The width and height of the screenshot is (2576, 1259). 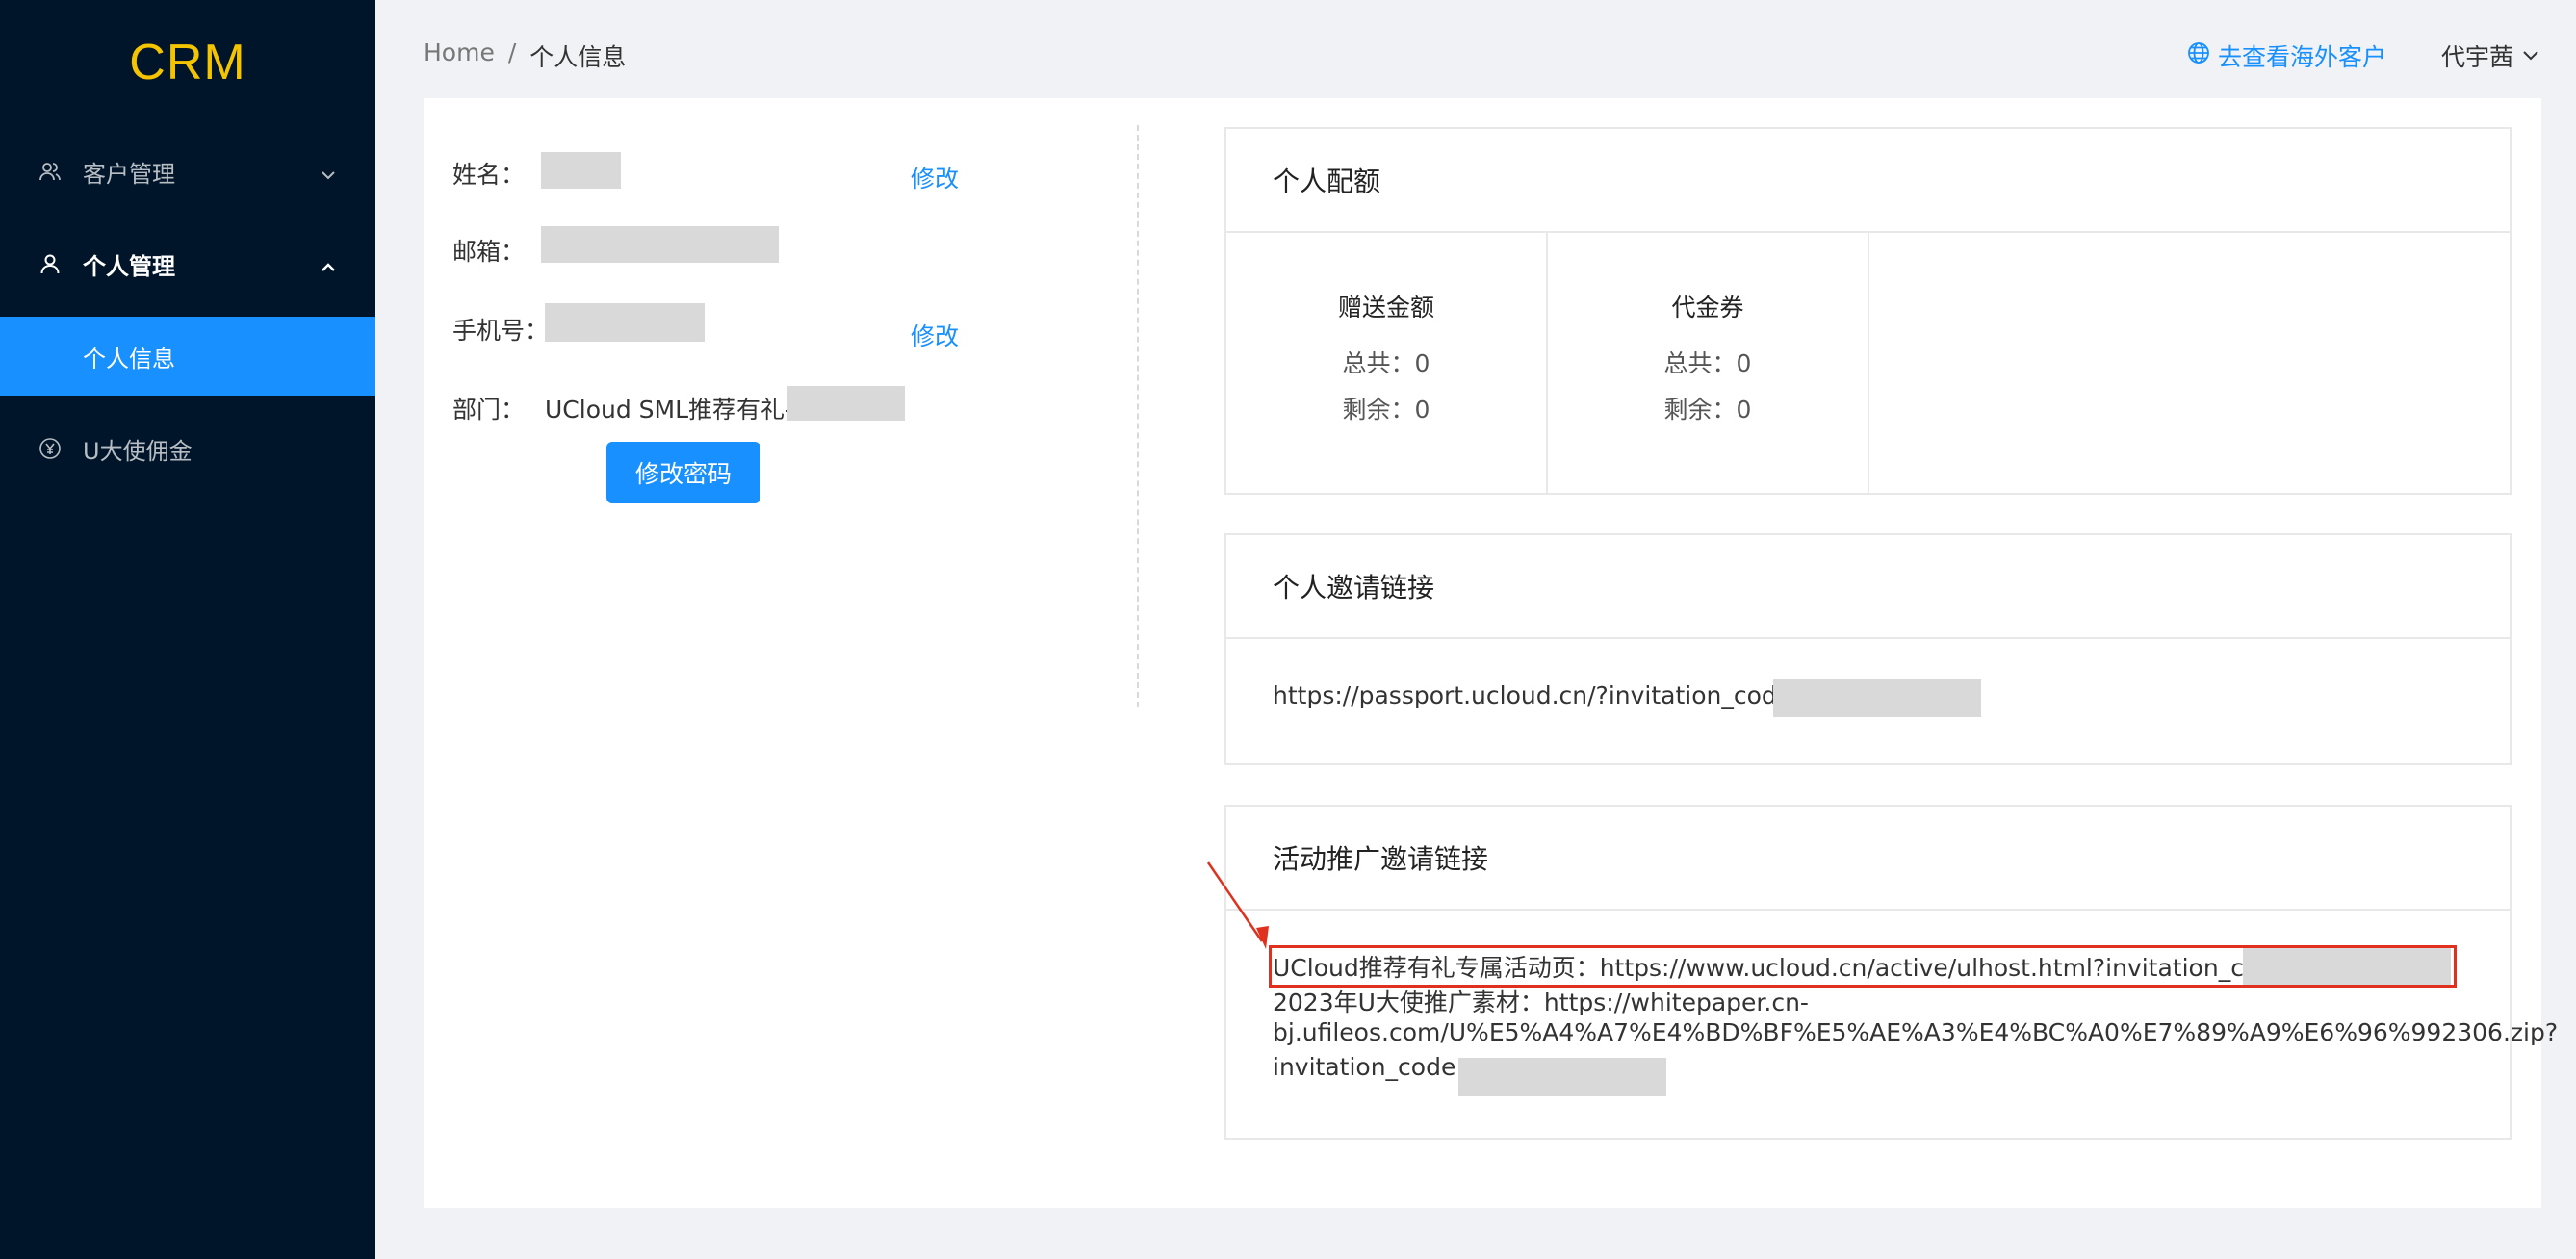 I want to click on sidebar-item-label: 客户管理, so click(x=129, y=174).